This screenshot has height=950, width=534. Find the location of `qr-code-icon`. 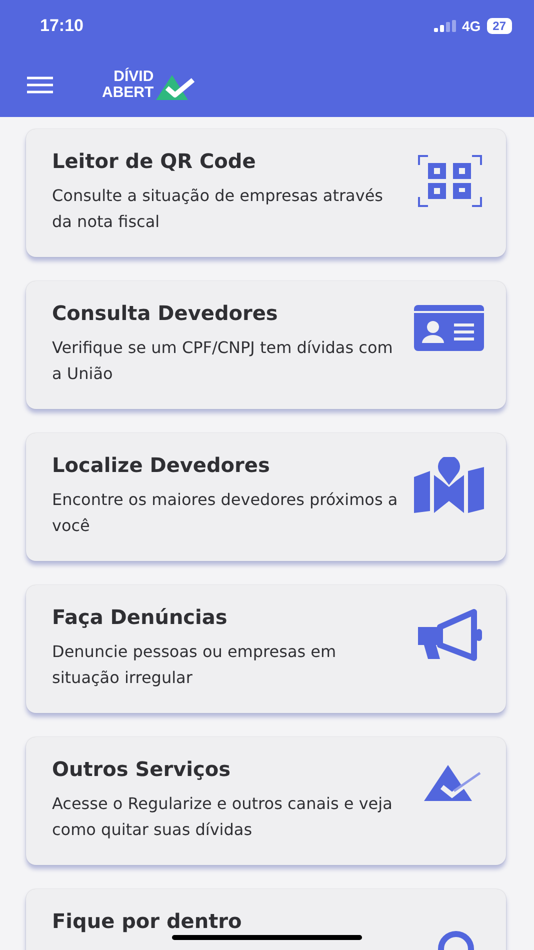

qr-code-icon is located at coordinates (450, 181).